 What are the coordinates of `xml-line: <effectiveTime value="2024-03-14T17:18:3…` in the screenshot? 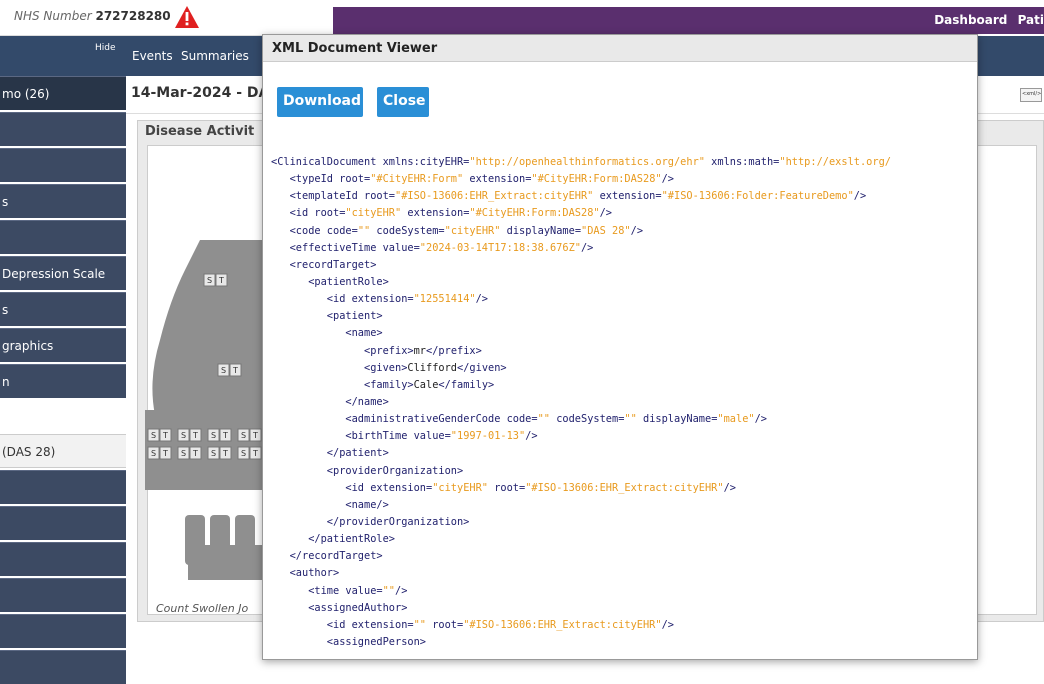 It's located at (441, 247).